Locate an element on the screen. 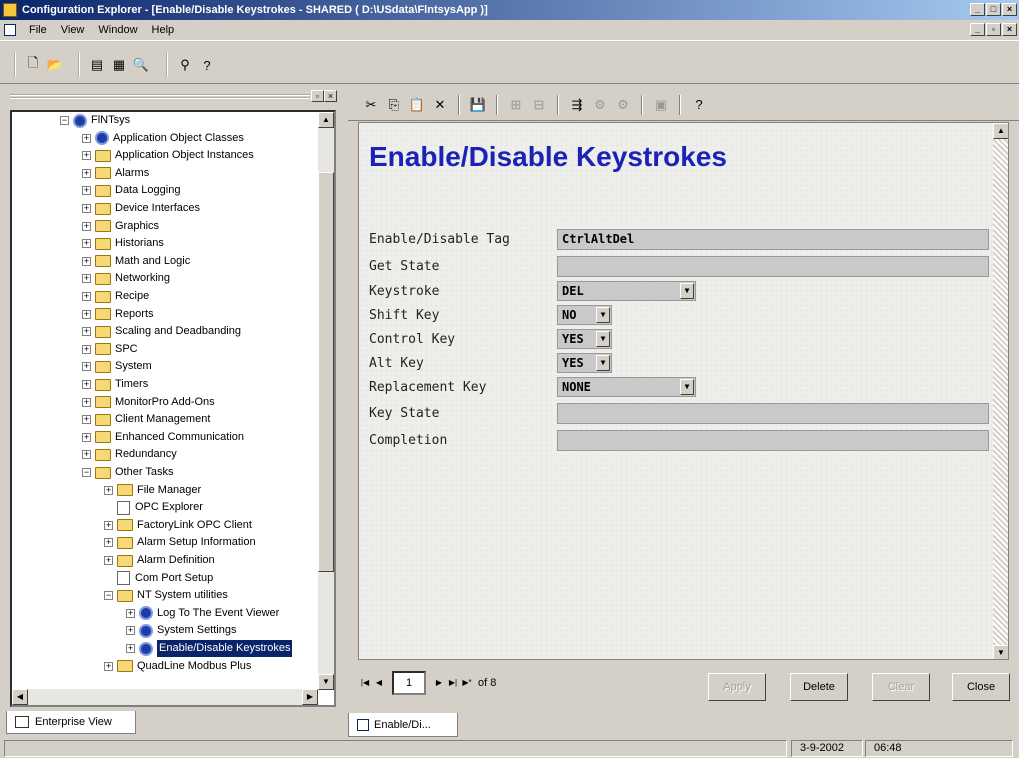 The image size is (1019, 758). clear-button: Clear is located at coordinates (901, 687).